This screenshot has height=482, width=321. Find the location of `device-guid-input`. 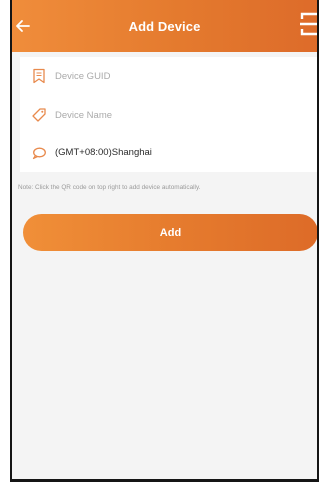

device-guid-input is located at coordinates (180, 76).